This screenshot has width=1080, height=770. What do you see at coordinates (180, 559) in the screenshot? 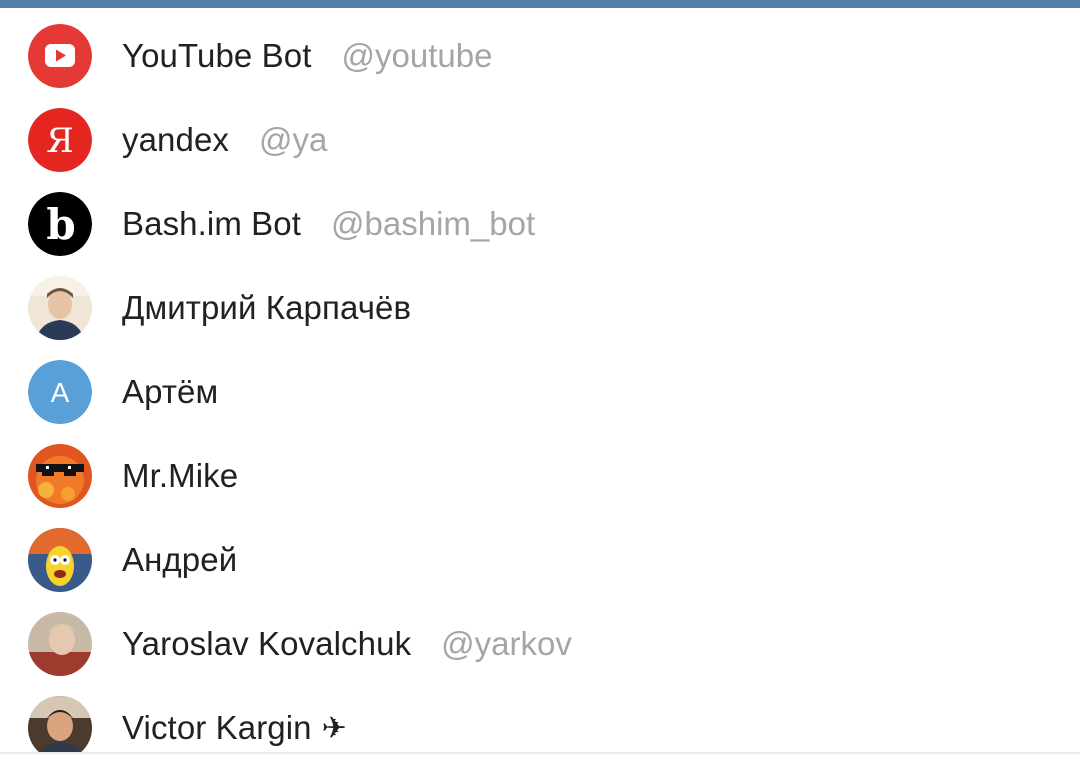
I see `contact-name: Андрей` at bounding box center [180, 559].